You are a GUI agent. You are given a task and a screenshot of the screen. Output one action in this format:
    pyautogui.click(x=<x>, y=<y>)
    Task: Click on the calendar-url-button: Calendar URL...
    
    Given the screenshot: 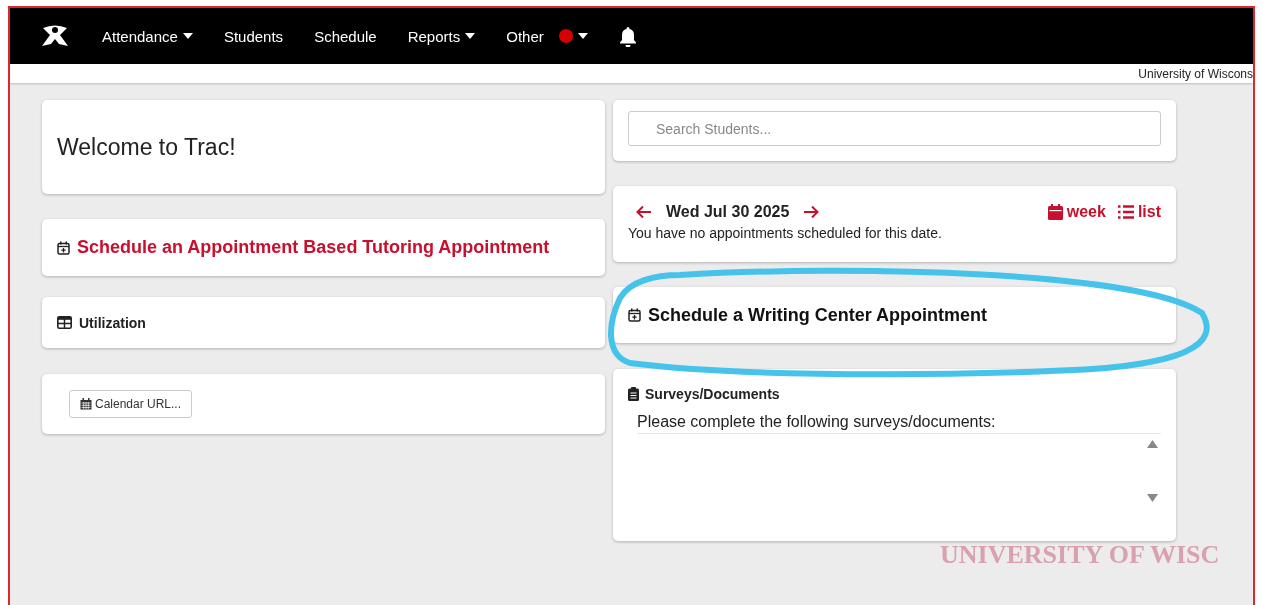 What is the action you would take?
    pyautogui.click(x=131, y=404)
    